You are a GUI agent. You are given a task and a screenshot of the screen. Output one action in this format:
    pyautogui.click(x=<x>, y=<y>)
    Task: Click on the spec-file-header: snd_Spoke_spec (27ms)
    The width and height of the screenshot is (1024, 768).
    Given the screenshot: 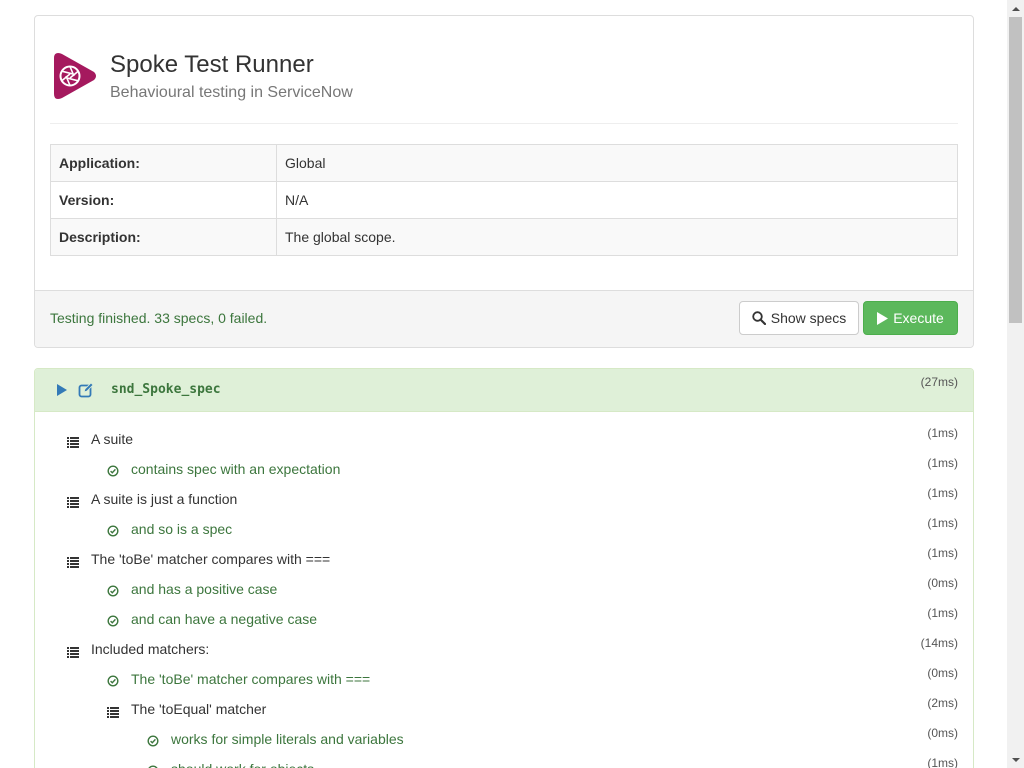 What is the action you would take?
    pyautogui.click(x=504, y=390)
    